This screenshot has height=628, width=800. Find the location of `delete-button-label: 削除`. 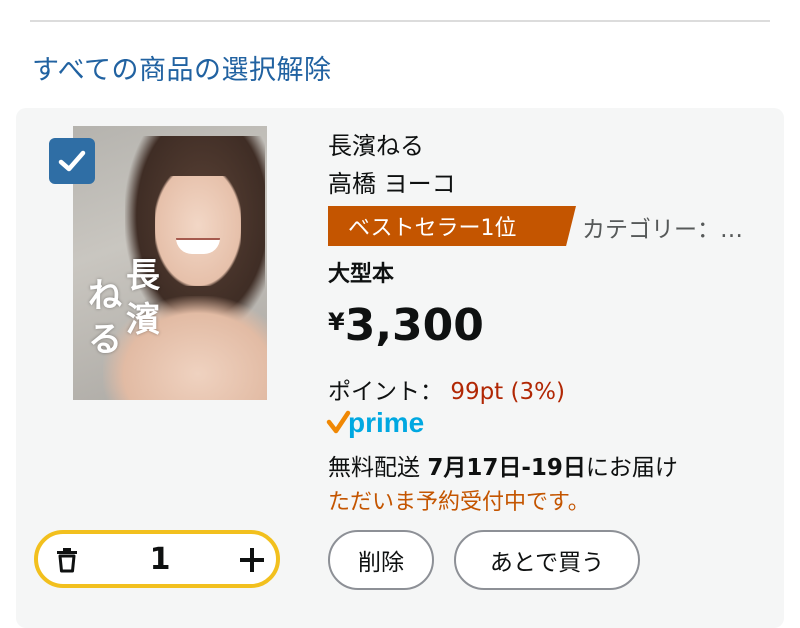

delete-button-label: 削除 is located at coordinates (381, 563).